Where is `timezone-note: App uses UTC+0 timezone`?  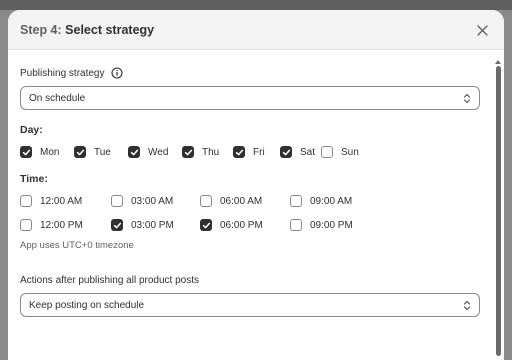 timezone-note: App uses UTC+0 timezone is located at coordinates (77, 245).